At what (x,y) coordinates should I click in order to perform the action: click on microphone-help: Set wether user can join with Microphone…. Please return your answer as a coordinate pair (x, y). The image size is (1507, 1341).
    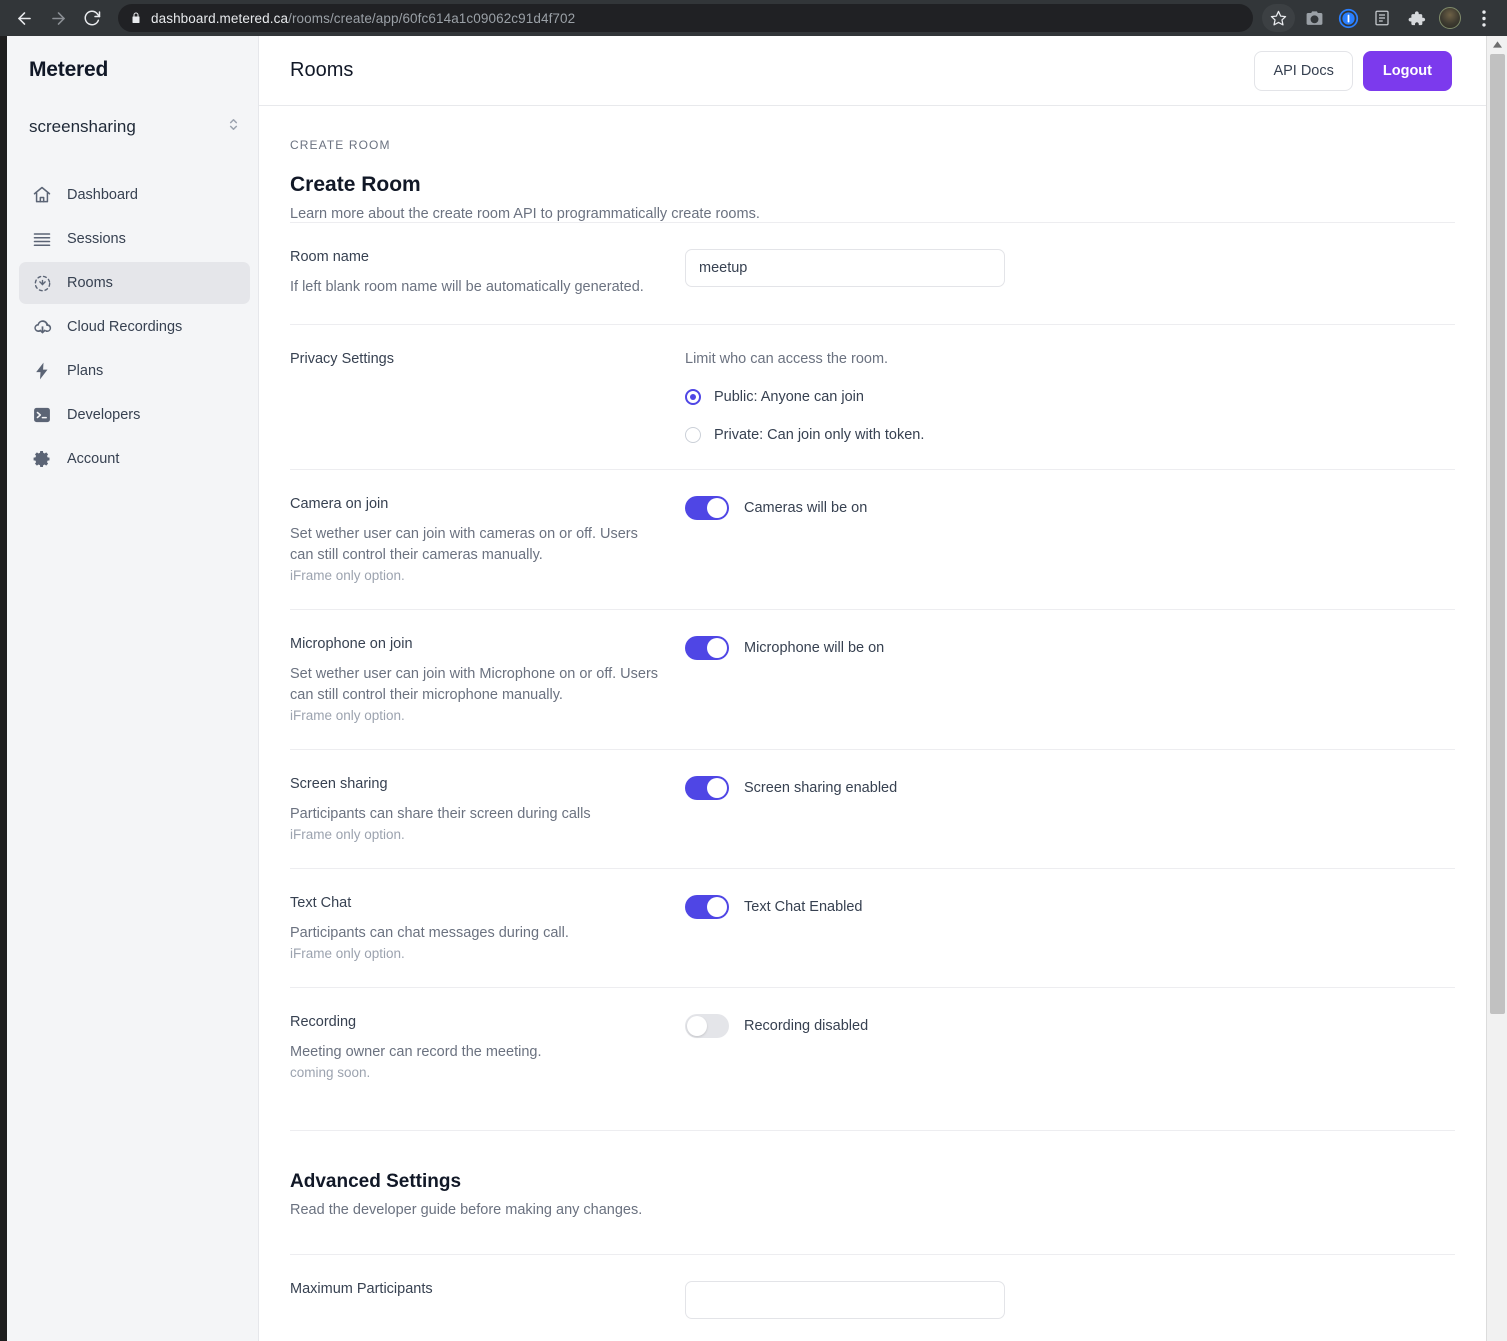
    Looking at the image, I should click on (474, 685).